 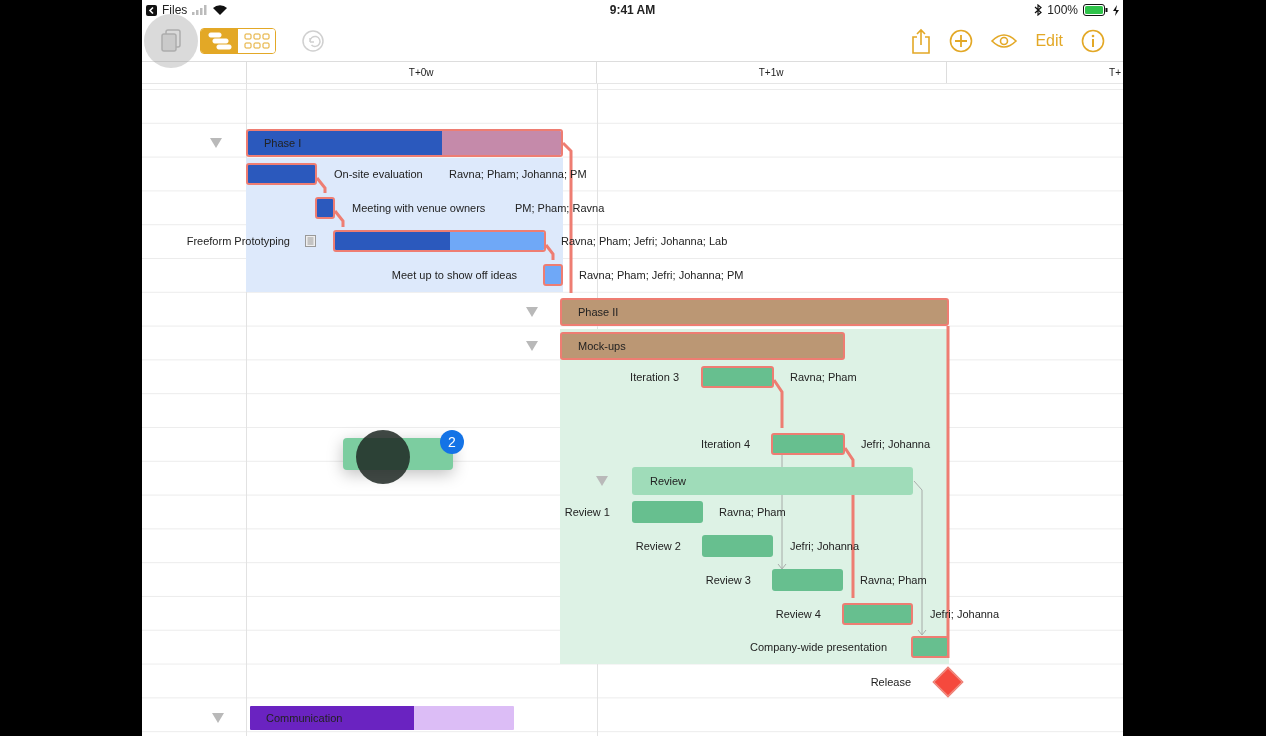 I want to click on task-name: Iteration 3, so click(x=654, y=377).